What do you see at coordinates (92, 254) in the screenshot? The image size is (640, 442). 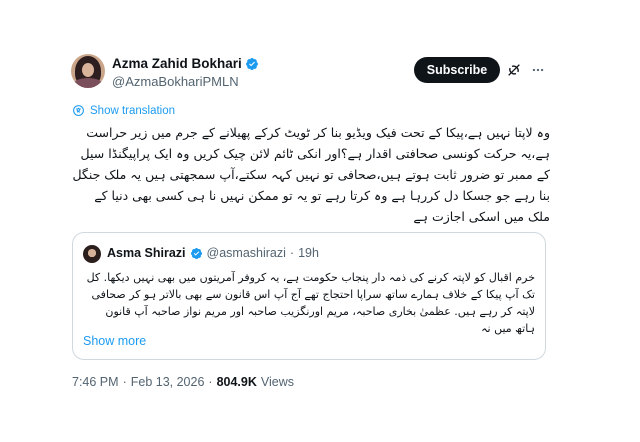 I see `quoted-author-avatar` at bounding box center [92, 254].